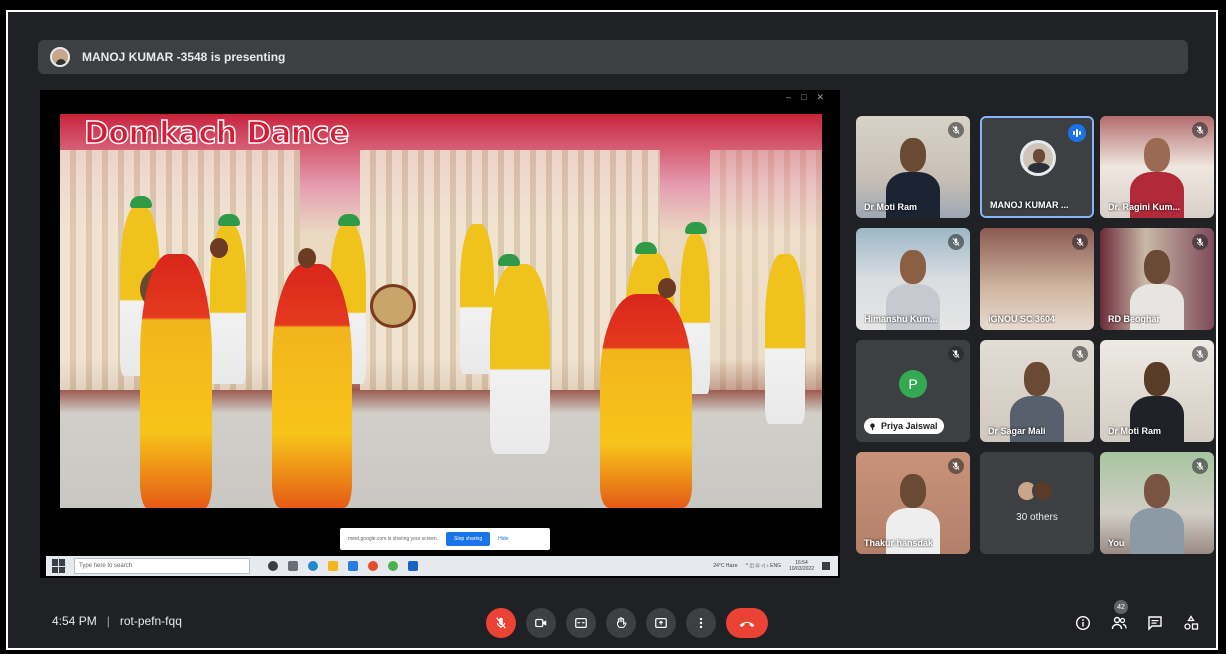 This screenshot has width=1226, height=654. I want to click on call-controls, so click(627, 623).